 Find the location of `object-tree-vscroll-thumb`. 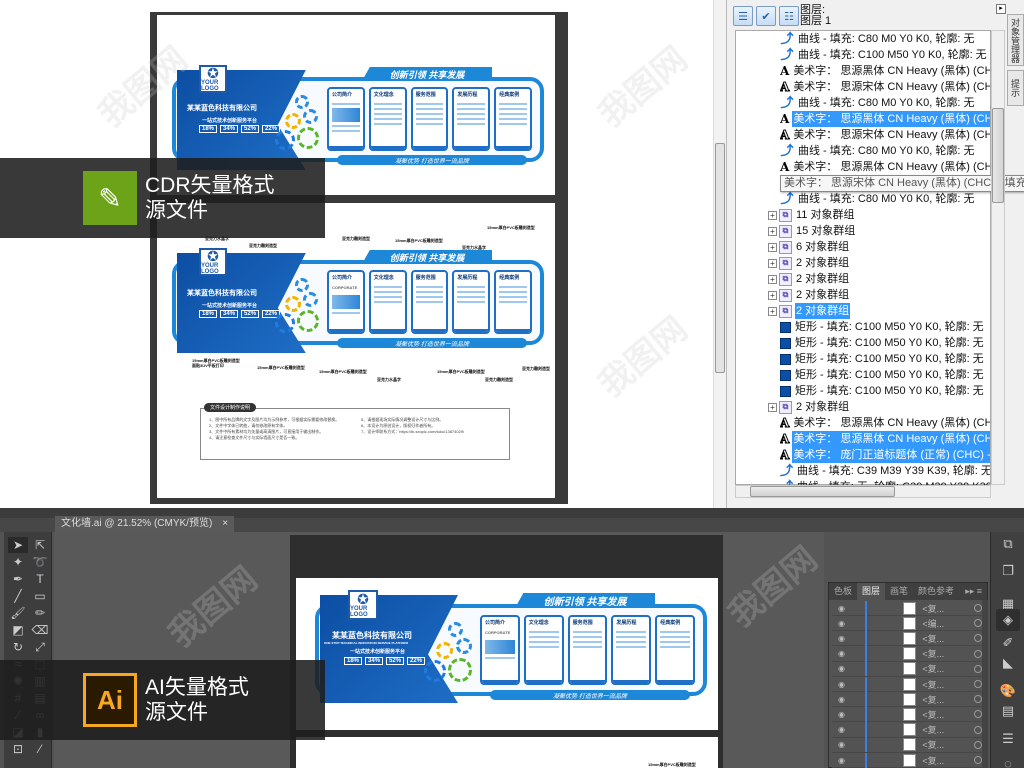

object-tree-vscroll-thumb is located at coordinates (998, 155).